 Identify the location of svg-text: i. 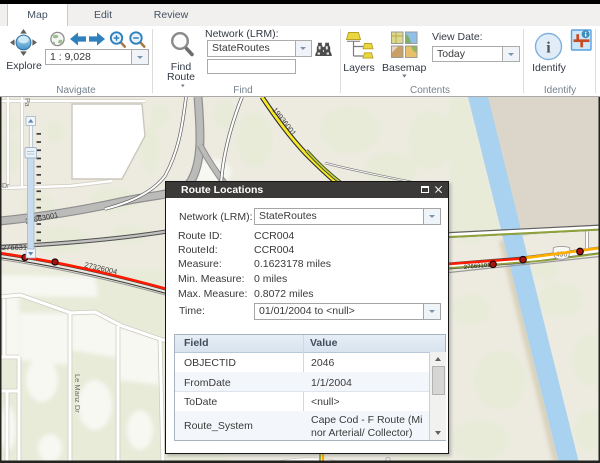
(548, 48).